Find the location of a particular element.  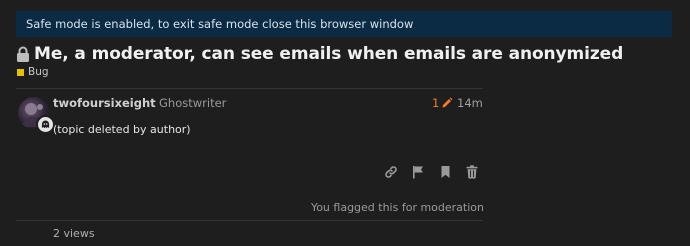

views-count: 2 views is located at coordinates (74, 233).